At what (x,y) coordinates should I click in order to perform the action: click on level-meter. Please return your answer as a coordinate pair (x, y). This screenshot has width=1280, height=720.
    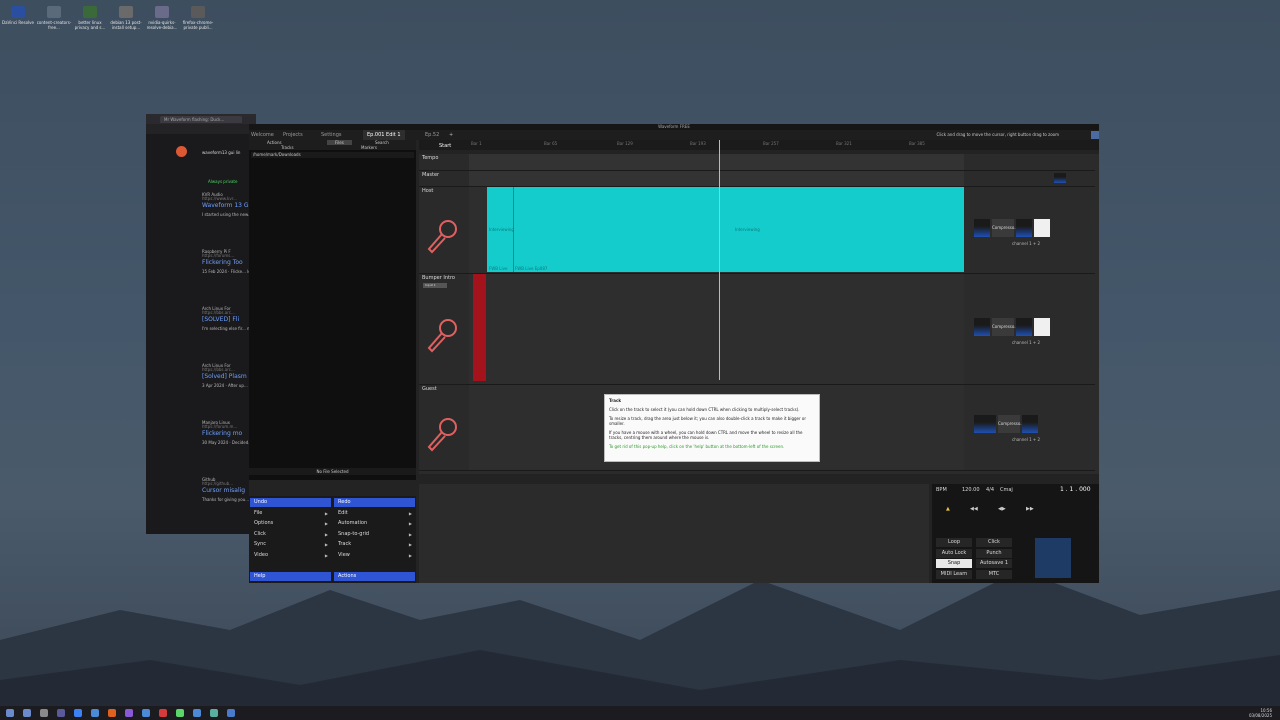
    Looking at the image, I should click on (1053, 558).